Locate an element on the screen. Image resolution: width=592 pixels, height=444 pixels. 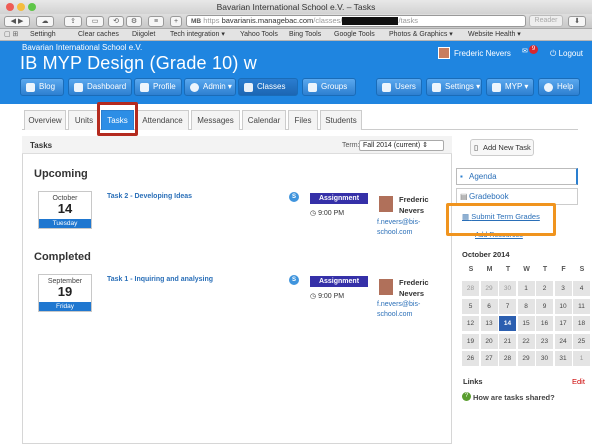
logout-link: ⏻ Logout is located at coordinates (566, 54).